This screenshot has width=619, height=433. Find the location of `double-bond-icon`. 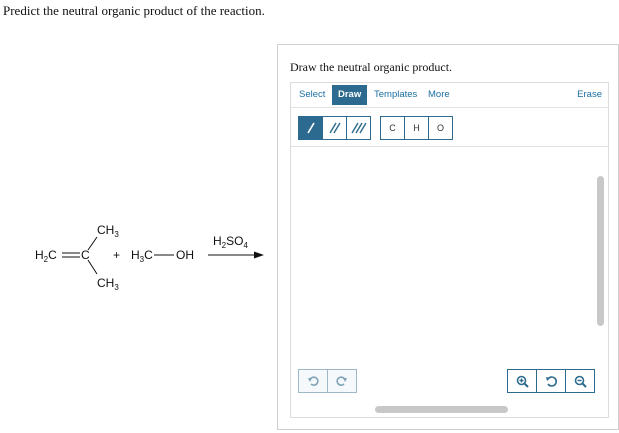

double-bond-icon is located at coordinates (334, 128).